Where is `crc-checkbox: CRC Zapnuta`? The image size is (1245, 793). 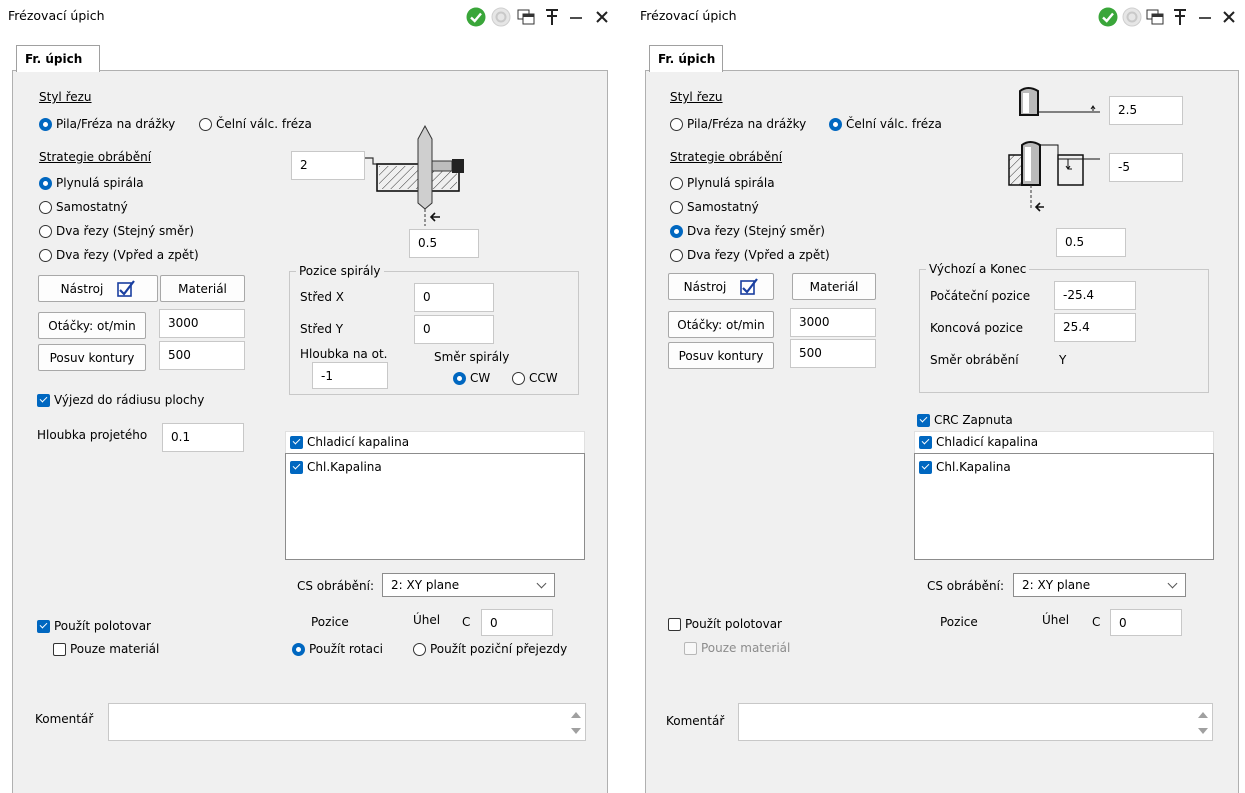 crc-checkbox: CRC Zapnuta is located at coordinates (965, 420).